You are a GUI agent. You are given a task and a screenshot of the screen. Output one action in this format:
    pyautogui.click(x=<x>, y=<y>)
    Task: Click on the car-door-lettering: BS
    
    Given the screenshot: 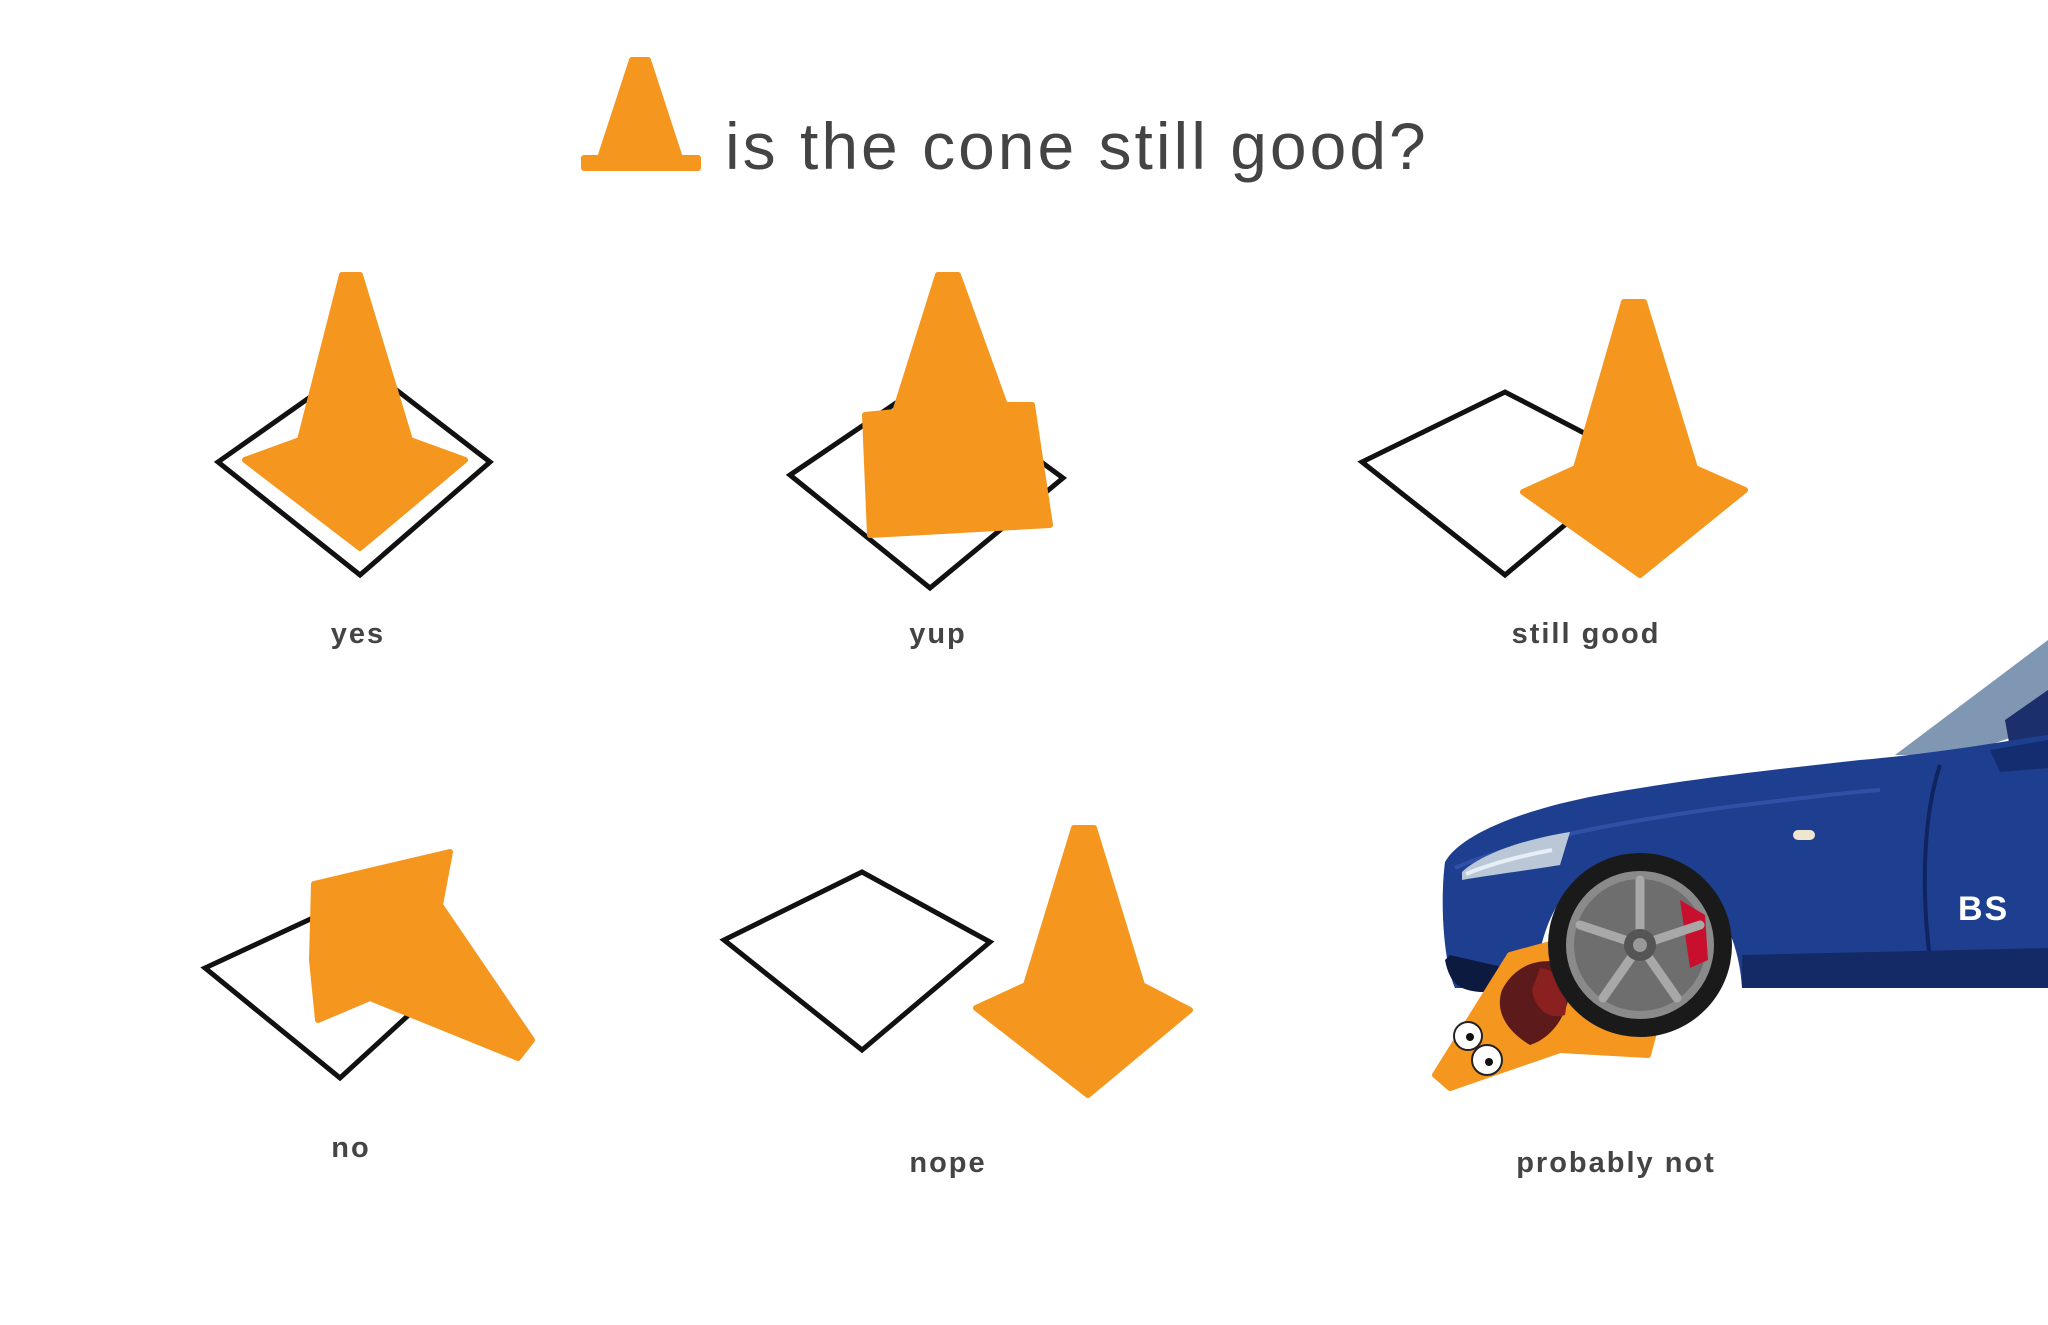 What is the action you would take?
    pyautogui.click(x=1984, y=909)
    